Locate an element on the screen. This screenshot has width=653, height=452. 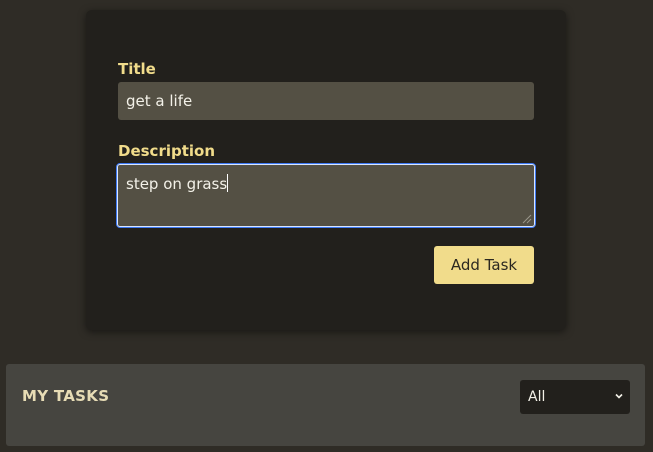
description-textarea: step on grass is located at coordinates (326, 195).